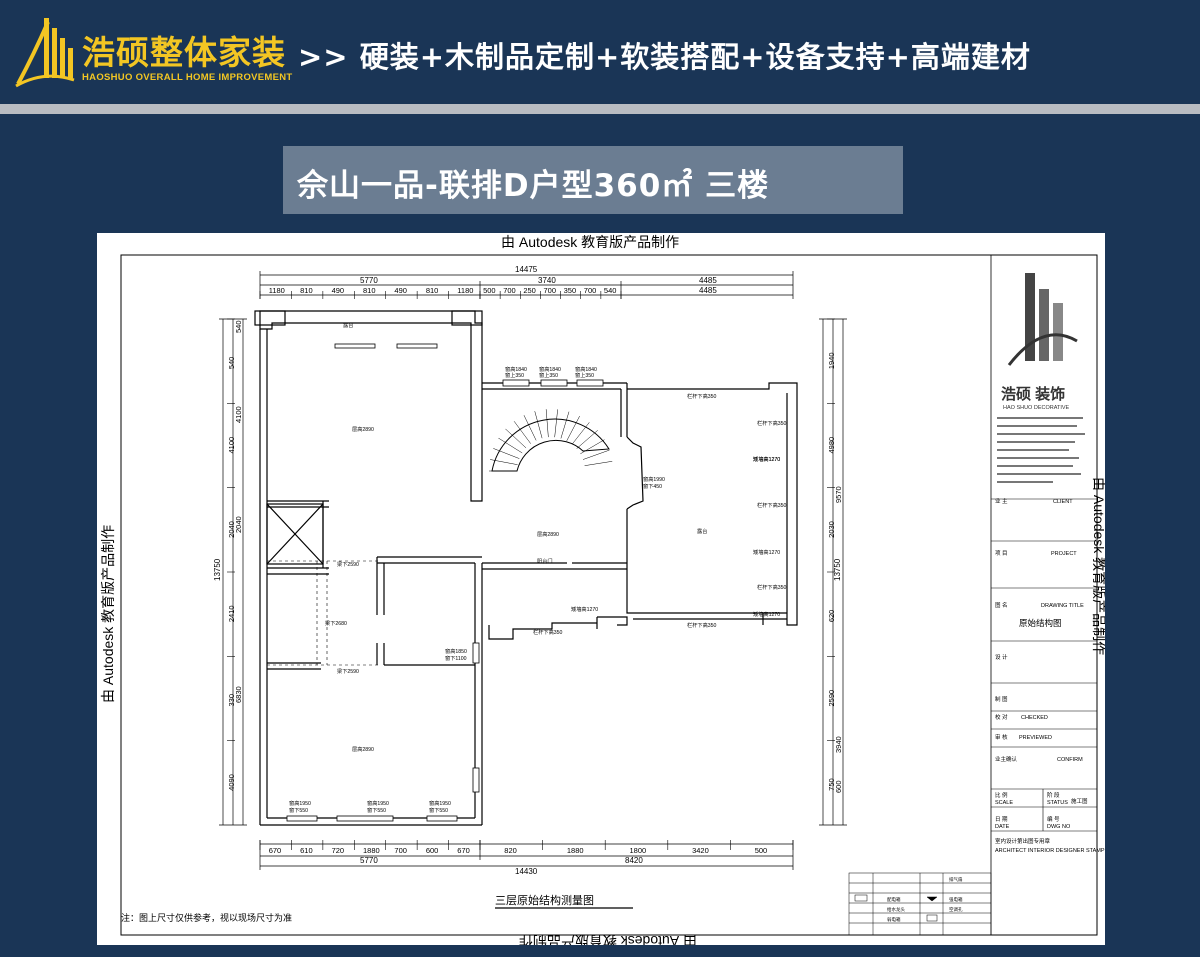 This screenshot has height=957, width=1200. What do you see at coordinates (1004, 803) in the screenshot?
I see `tb-scale-en: SCALE` at bounding box center [1004, 803].